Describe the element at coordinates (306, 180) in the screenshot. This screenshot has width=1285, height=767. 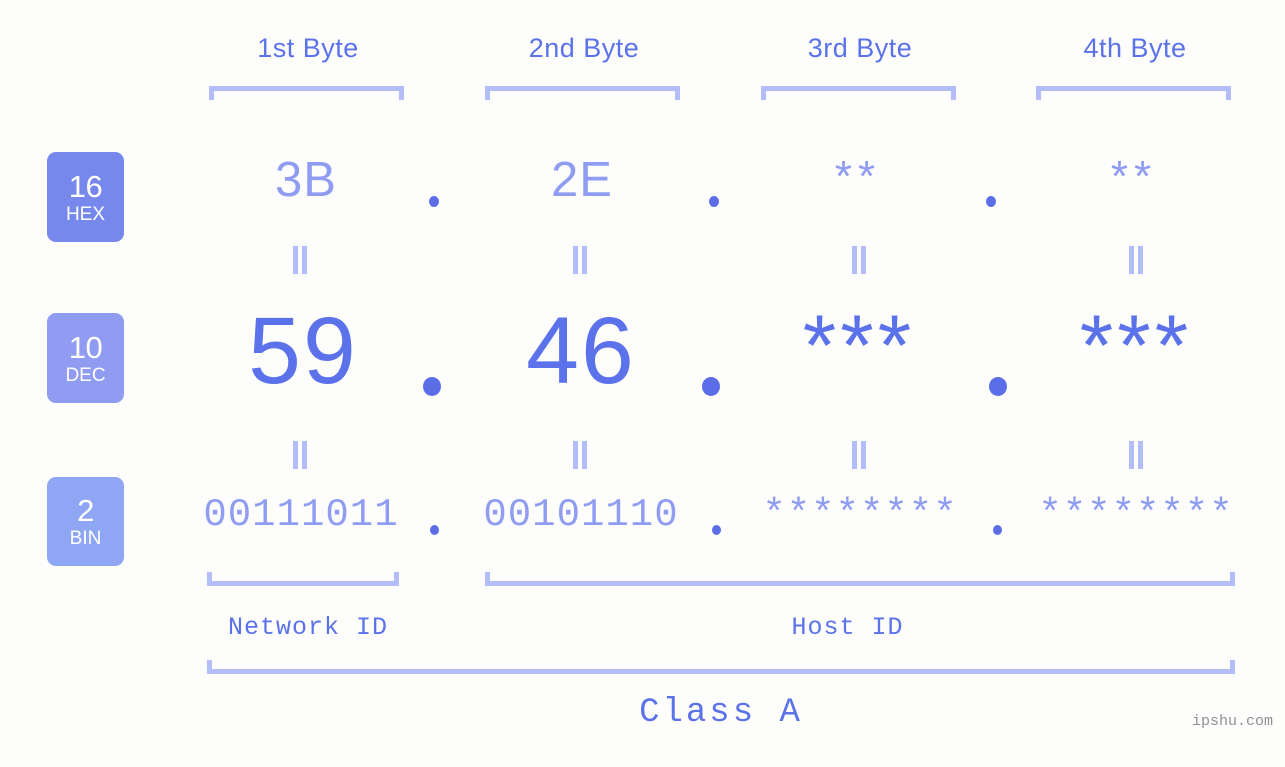
I see `hex-byte-1-value: 3B` at that location.